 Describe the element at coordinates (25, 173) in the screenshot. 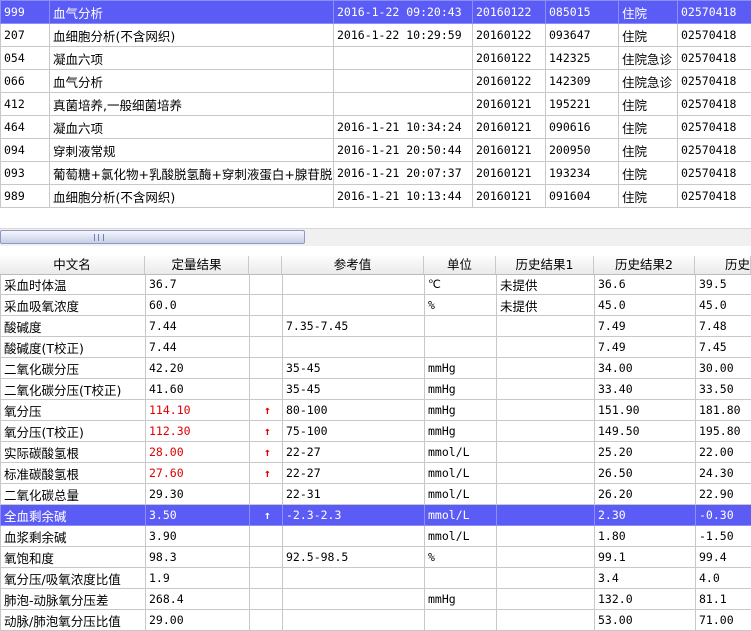

I see `request-cell-code: 093` at that location.